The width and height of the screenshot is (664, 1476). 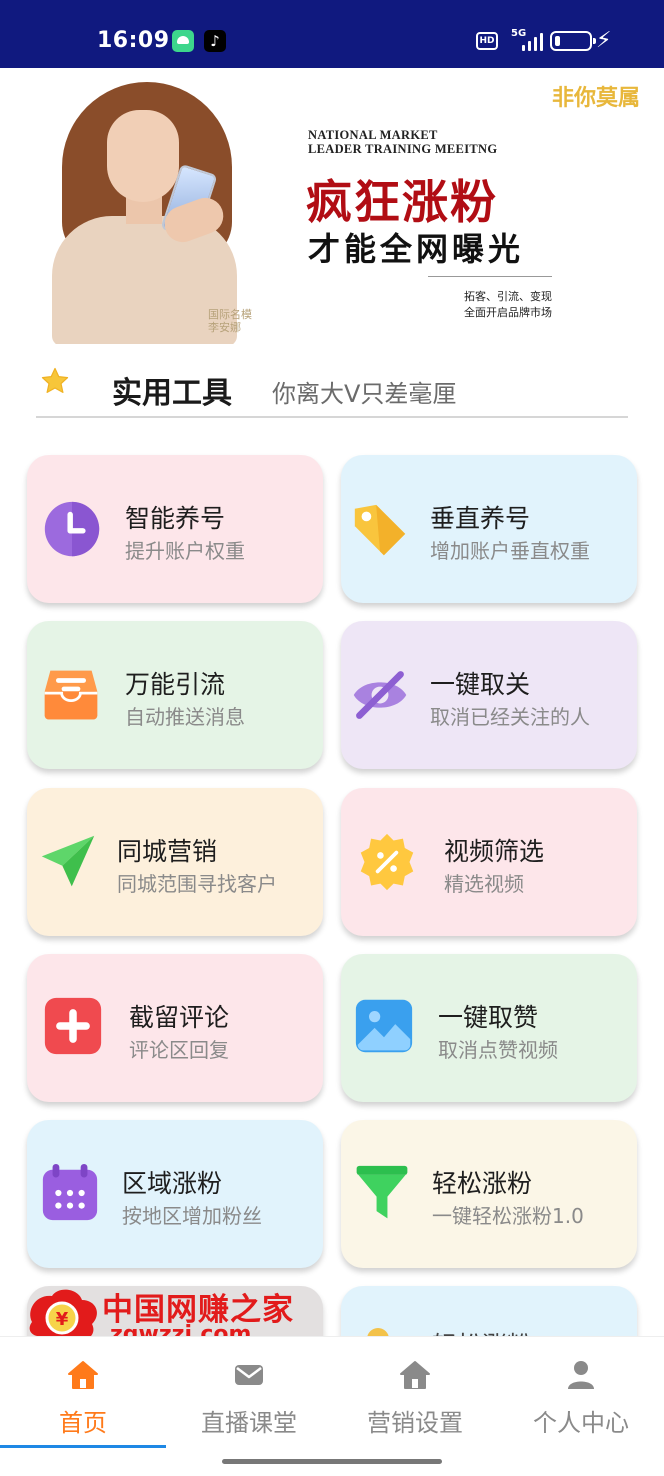 I want to click on section-title: 实用工具, so click(x=172, y=393).